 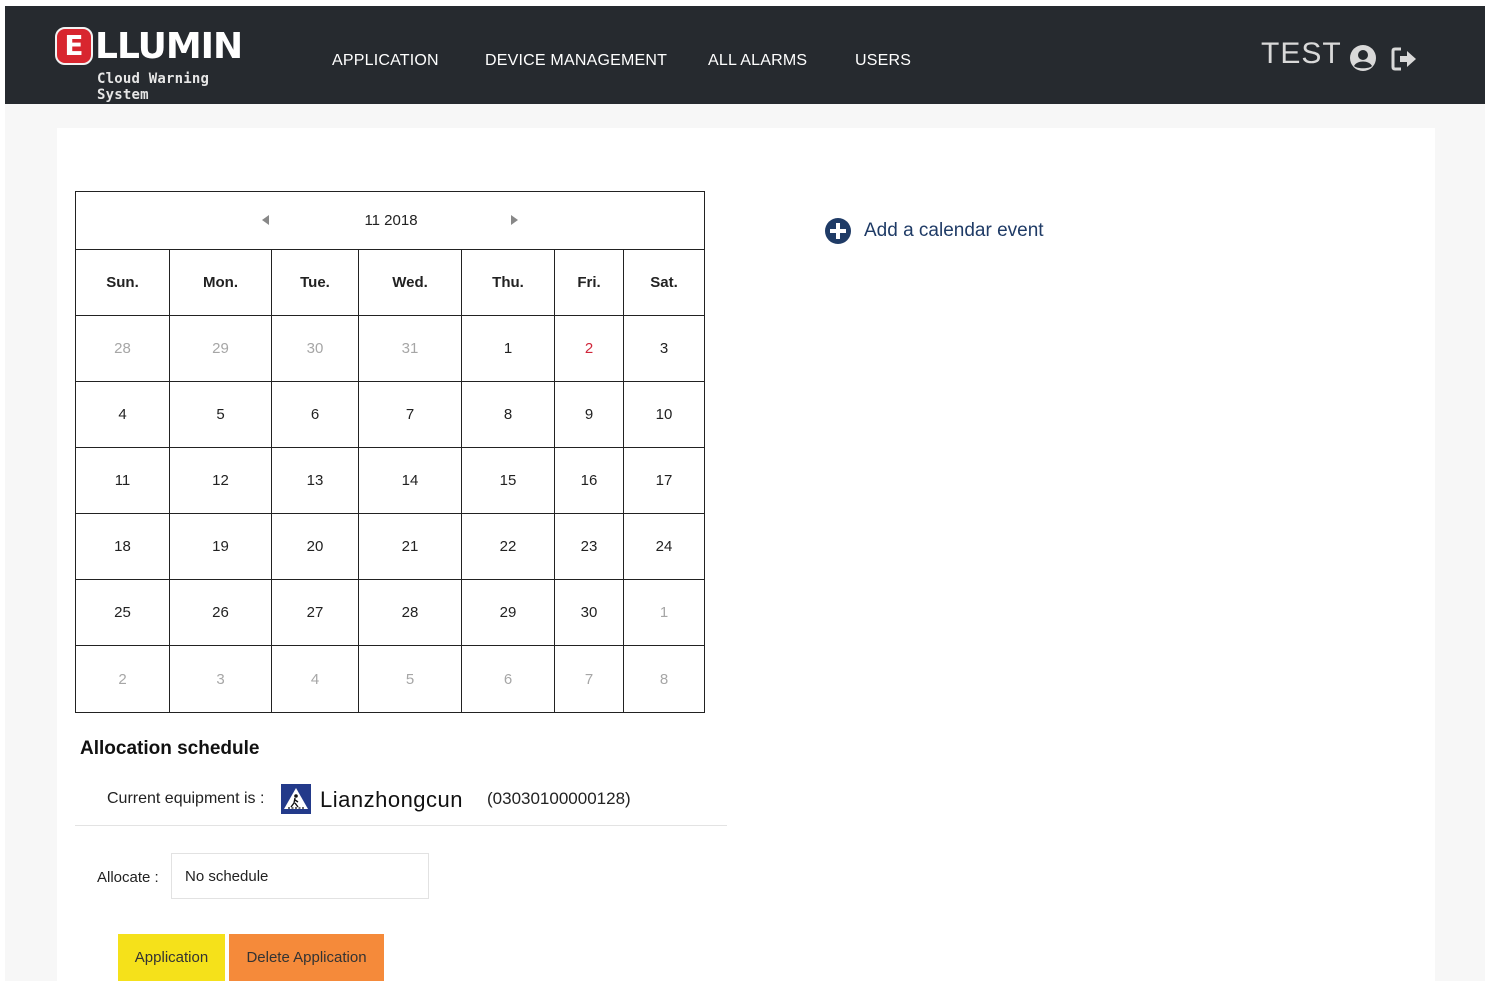 I want to click on calendar-day-today: 2, so click(x=589, y=348).